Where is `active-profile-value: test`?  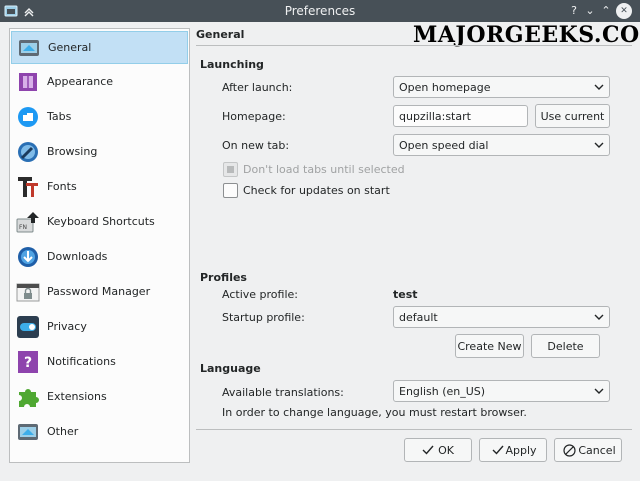
active-profile-value: test is located at coordinates (405, 294).